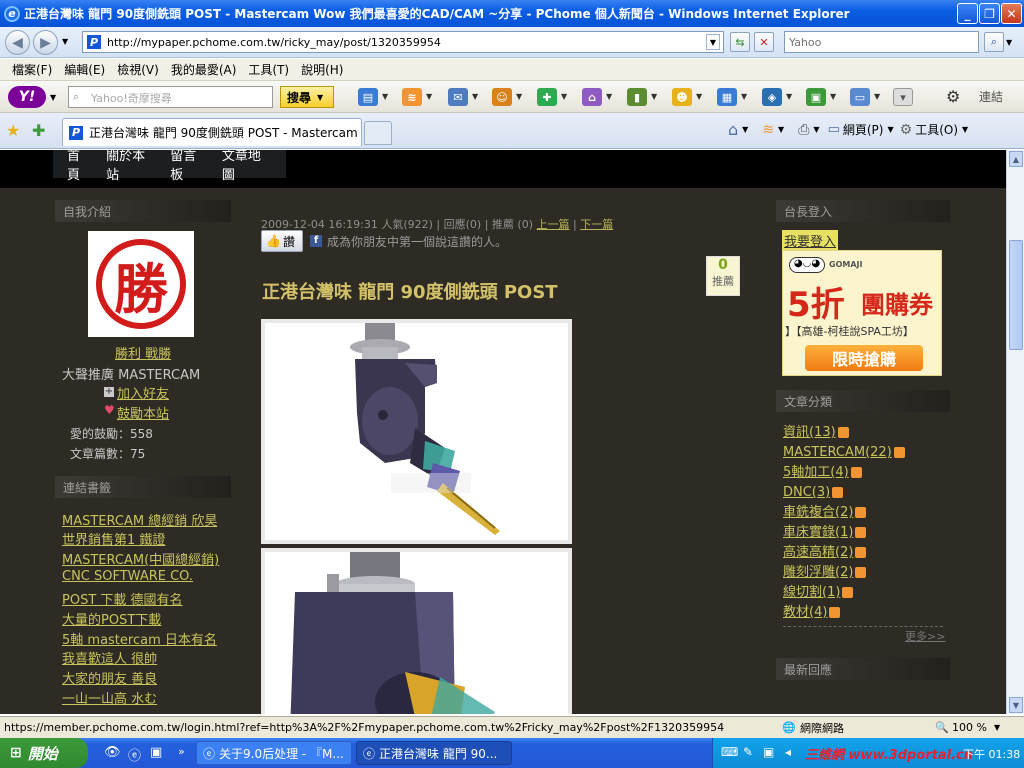  Describe the element at coordinates (890, 129) in the screenshot. I see `page-dropdown-icon: ▼` at that location.